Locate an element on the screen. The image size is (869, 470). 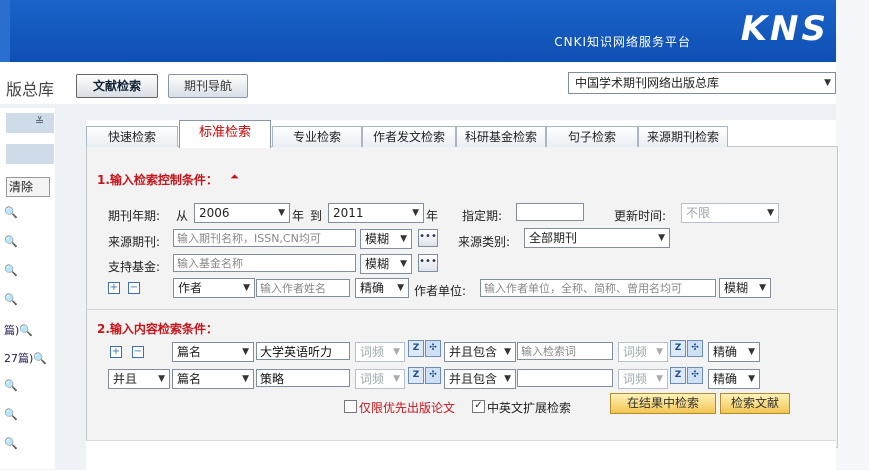
remove-row-icon: − is located at coordinates (134, 288).